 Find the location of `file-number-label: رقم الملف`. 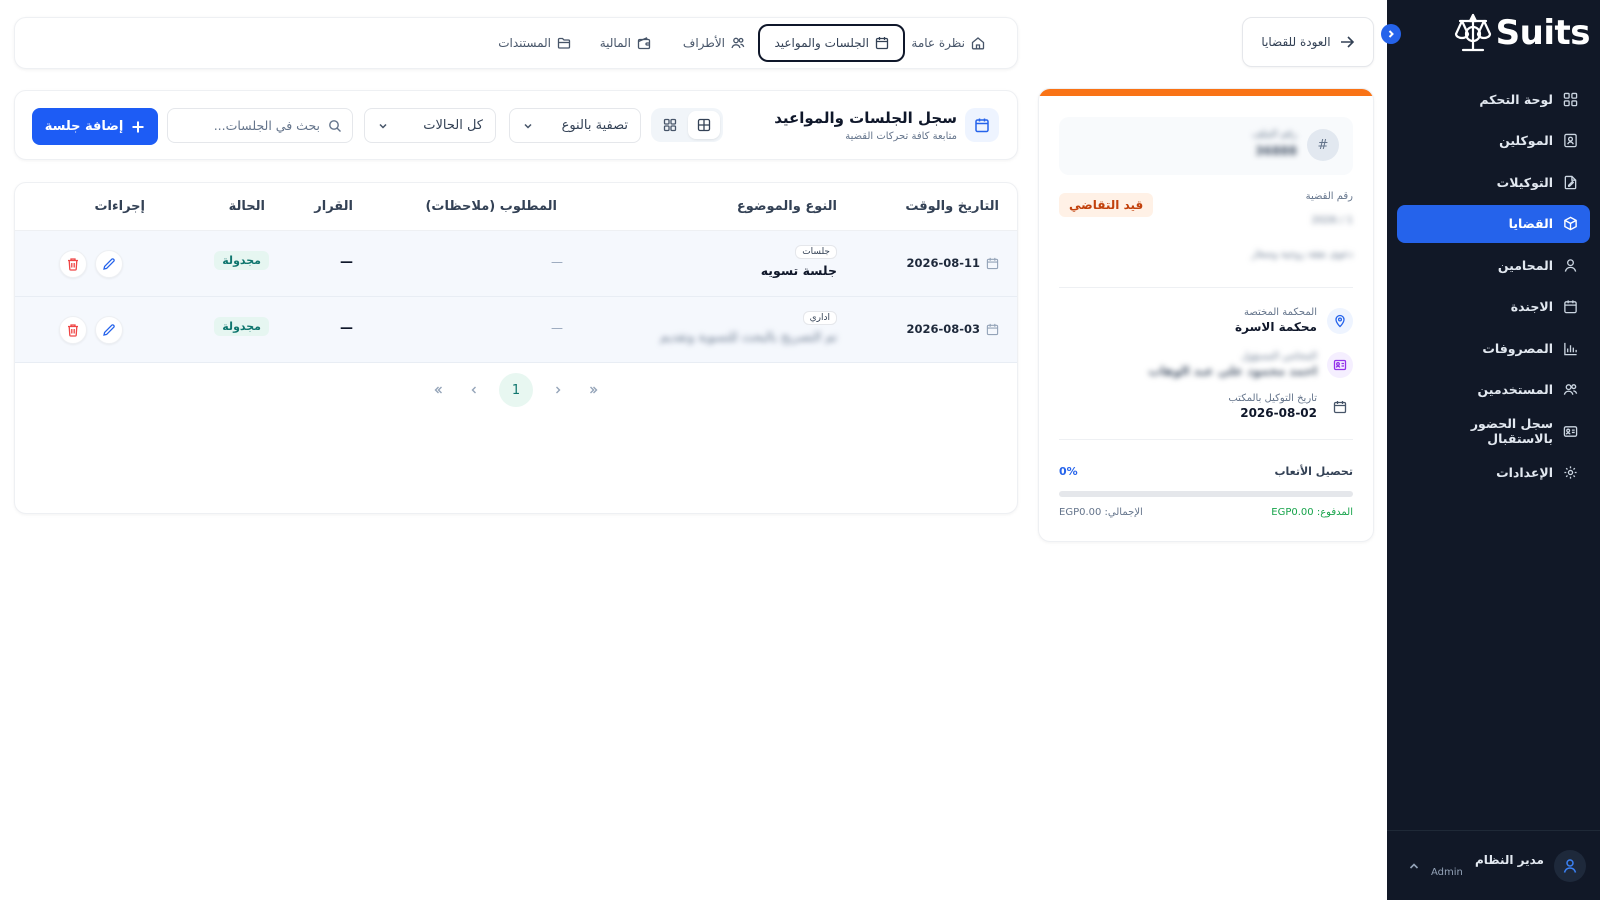

file-number-label: رقم الملف is located at coordinates (1274, 134).